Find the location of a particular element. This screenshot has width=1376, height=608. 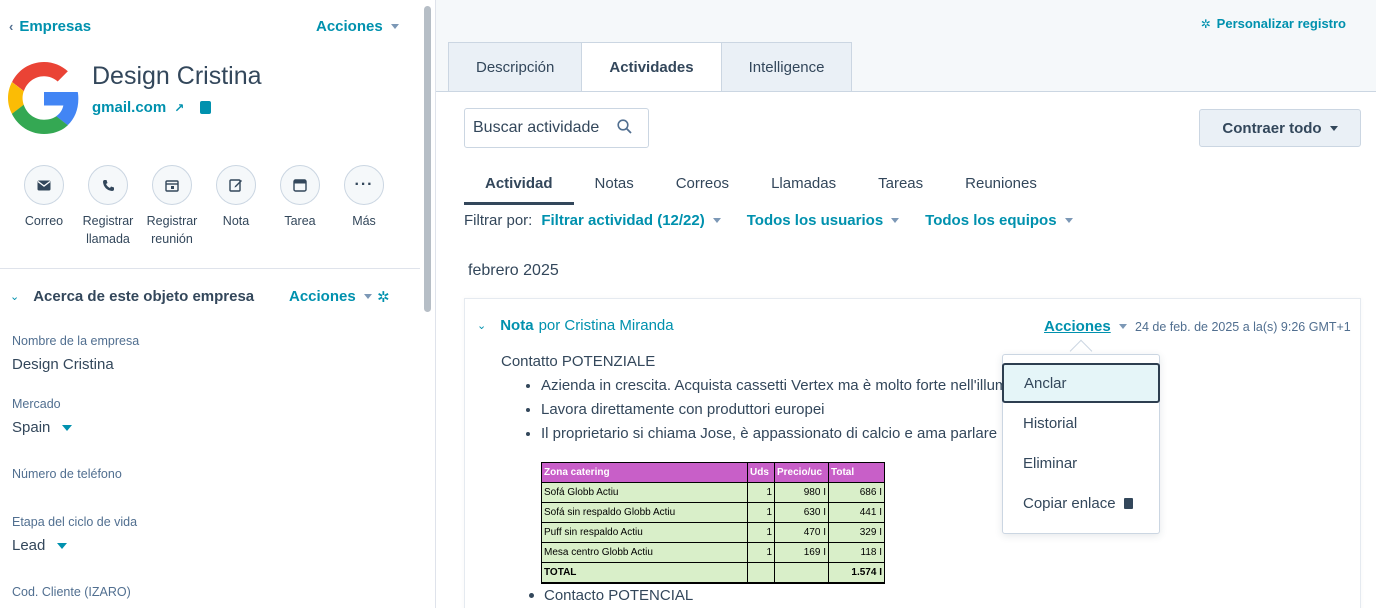

log-call-action: Registrar llamada is located at coordinates (108, 206).